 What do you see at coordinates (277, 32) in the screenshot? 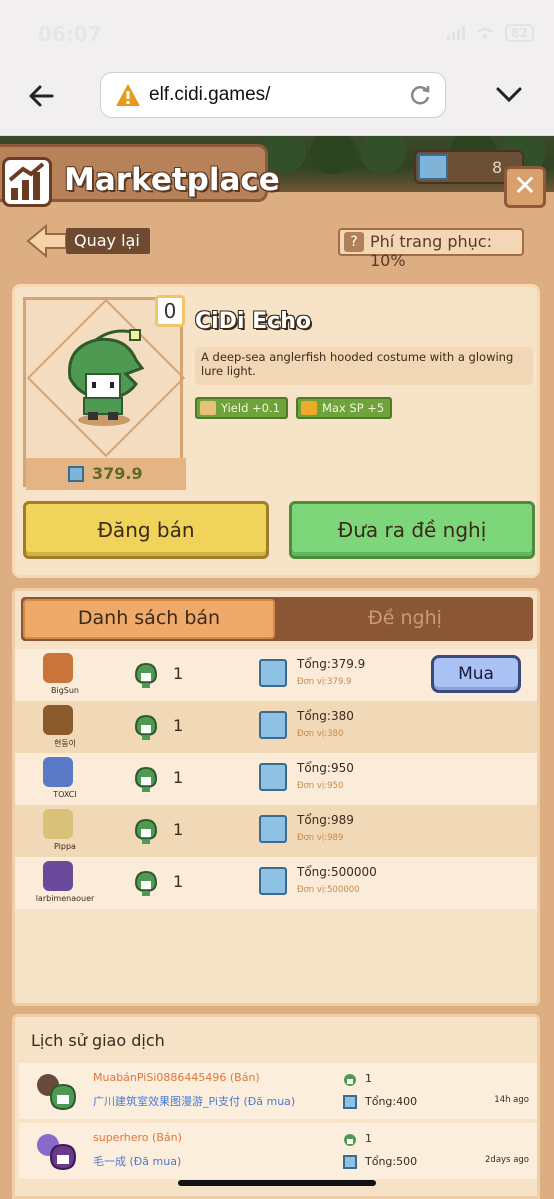
I see `status-bar: 06:07 82` at bounding box center [277, 32].